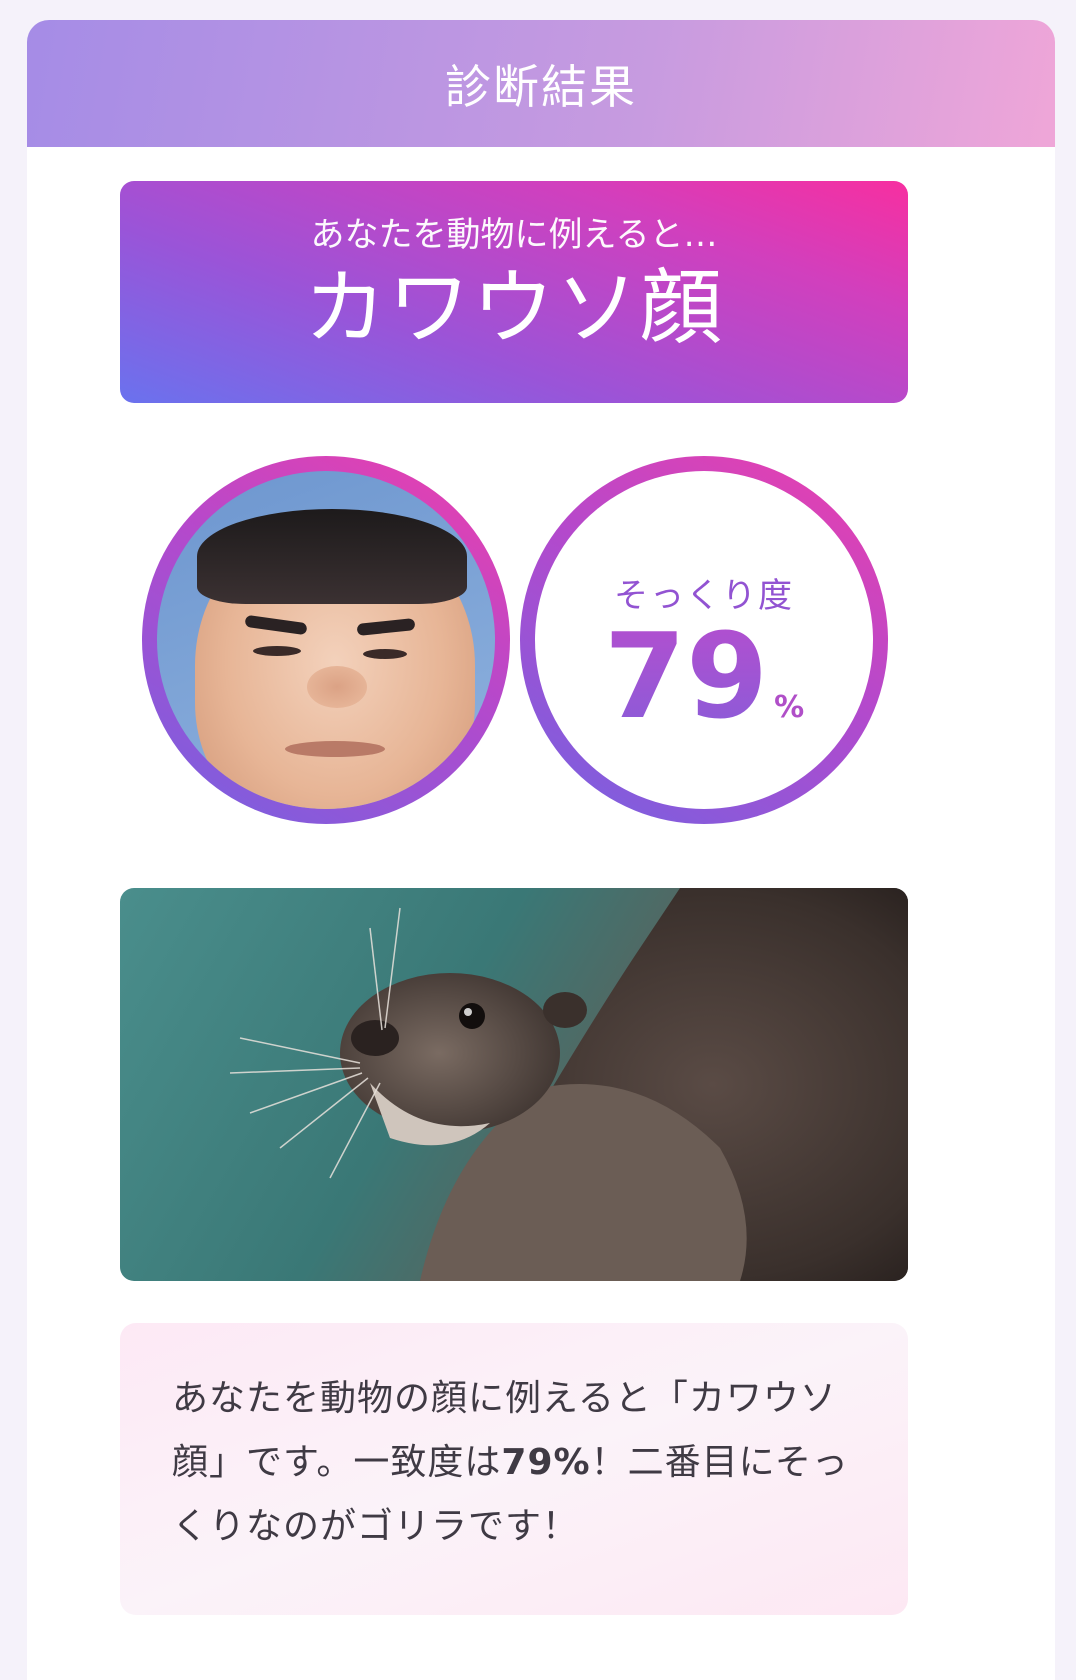 This screenshot has height=1680, width=1076. What do you see at coordinates (513, 308) in the screenshot?
I see `result-animal-face: カワウソ顔` at bounding box center [513, 308].